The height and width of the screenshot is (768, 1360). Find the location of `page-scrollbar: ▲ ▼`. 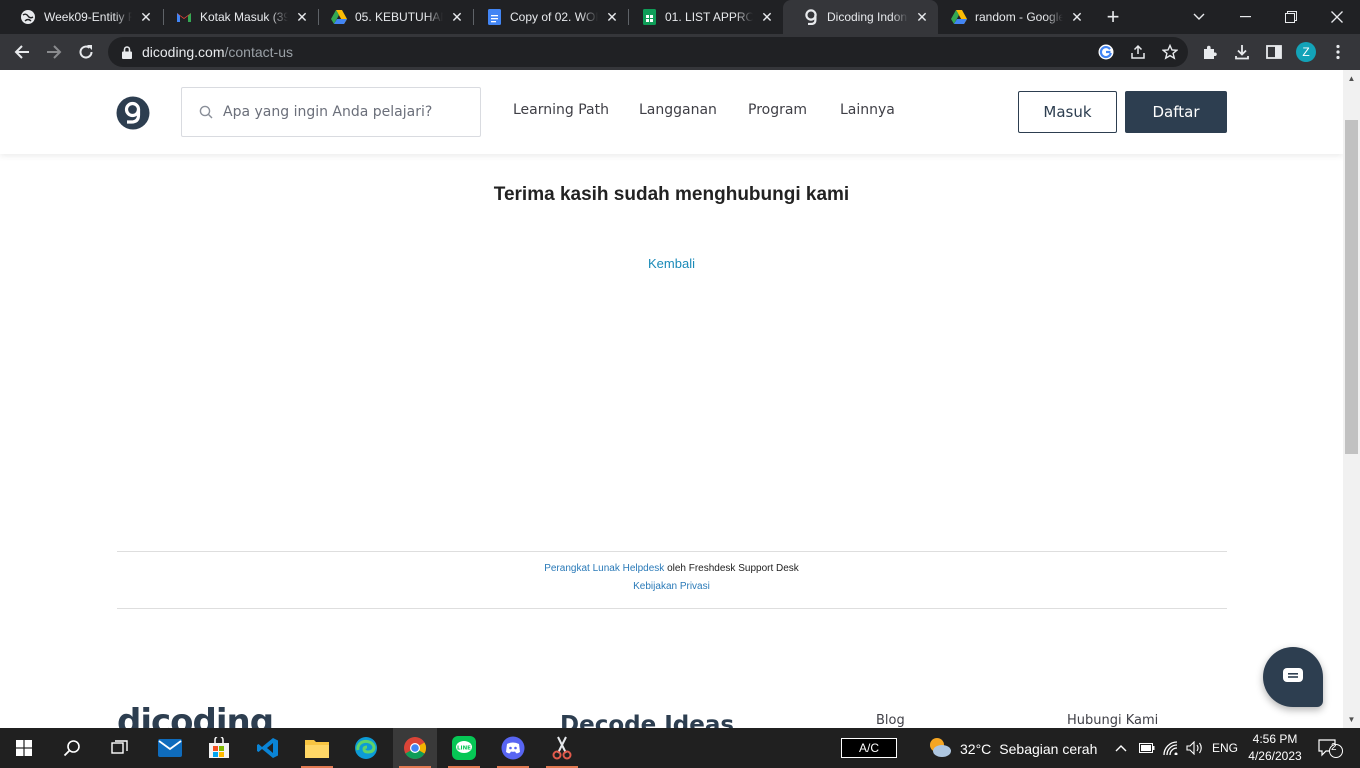

page-scrollbar: ▲ ▼ is located at coordinates (1351, 399).